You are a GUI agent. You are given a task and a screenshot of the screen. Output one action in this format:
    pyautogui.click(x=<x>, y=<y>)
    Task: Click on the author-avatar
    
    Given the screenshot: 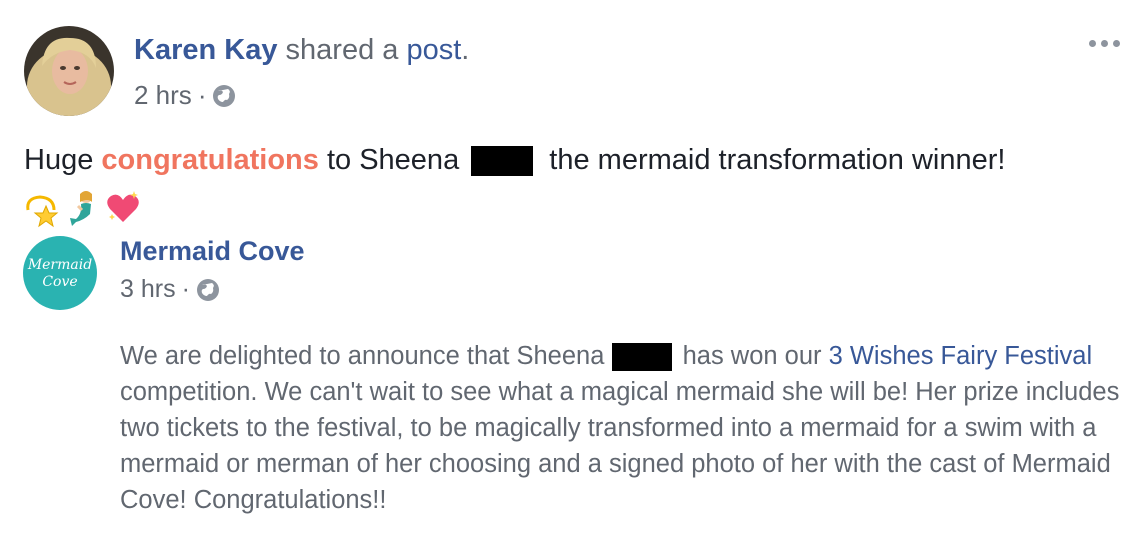 What is the action you would take?
    pyautogui.click(x=69, y=71)
    